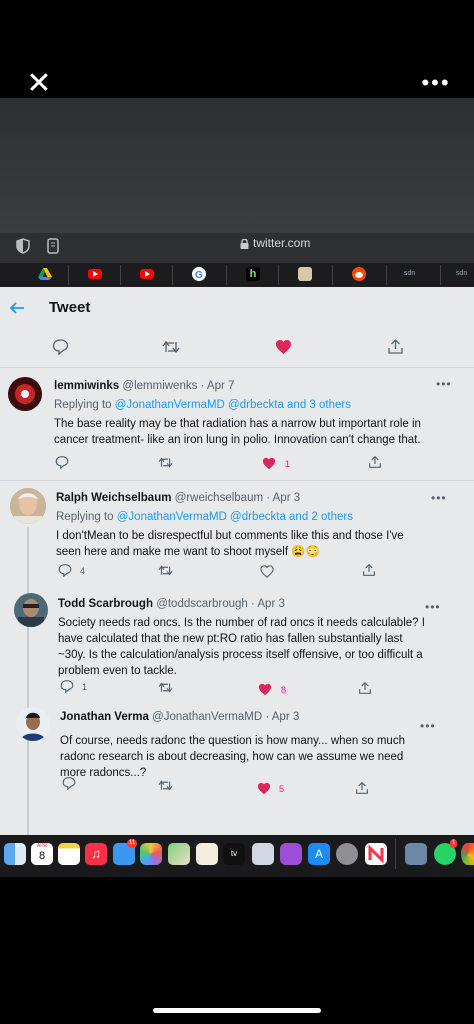 Image resolution: width=474 pixels, height=1024 pixels. I want to click on close-icon: ✕, so click(39, 83).